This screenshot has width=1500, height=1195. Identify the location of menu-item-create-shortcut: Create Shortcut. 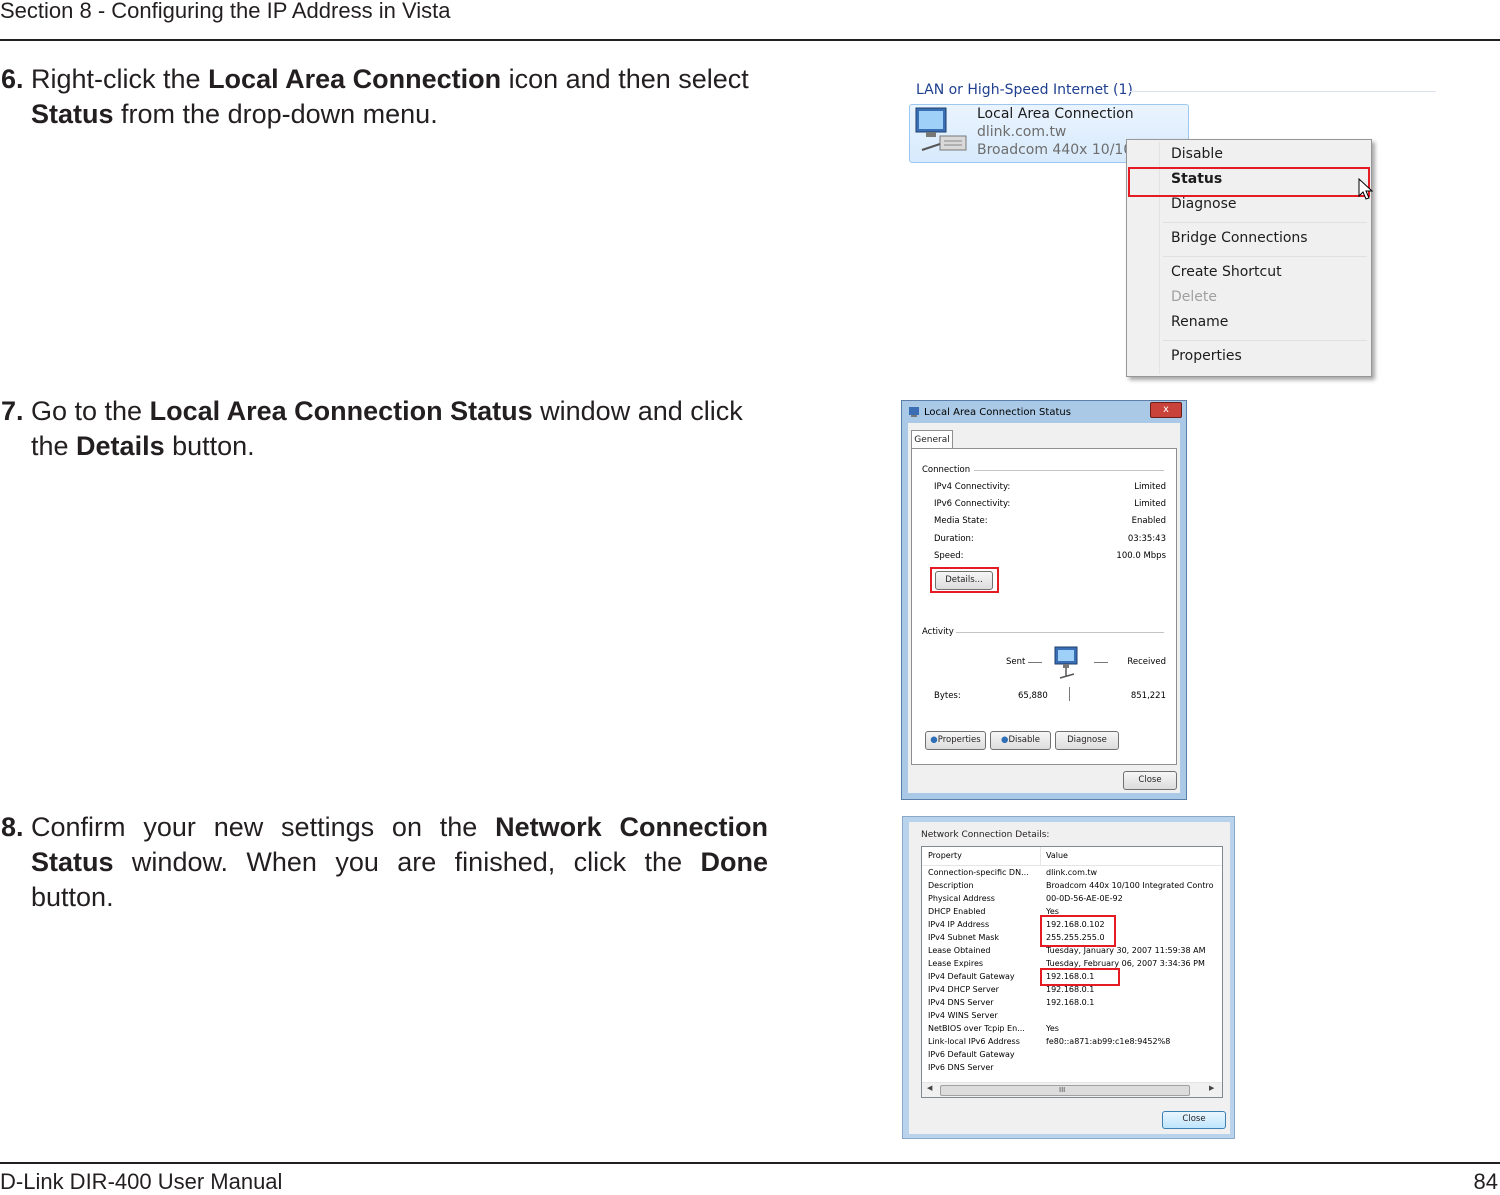
(1226, 272).